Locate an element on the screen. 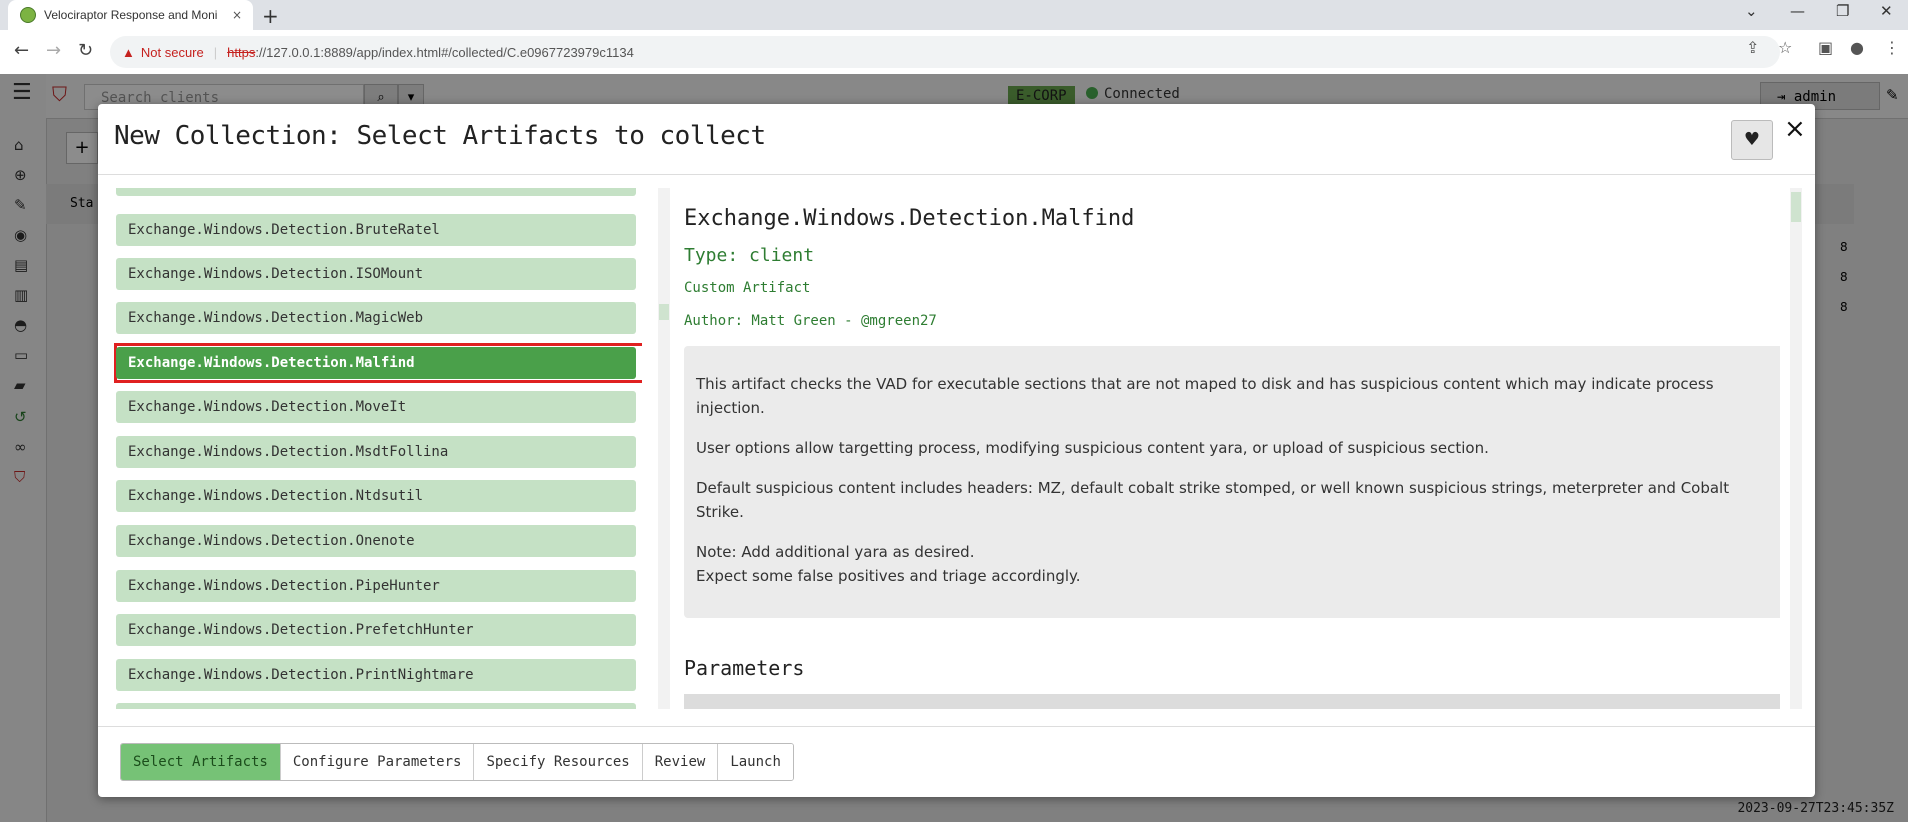  reload-icon: ↻ is located at coordinates (85, 50).